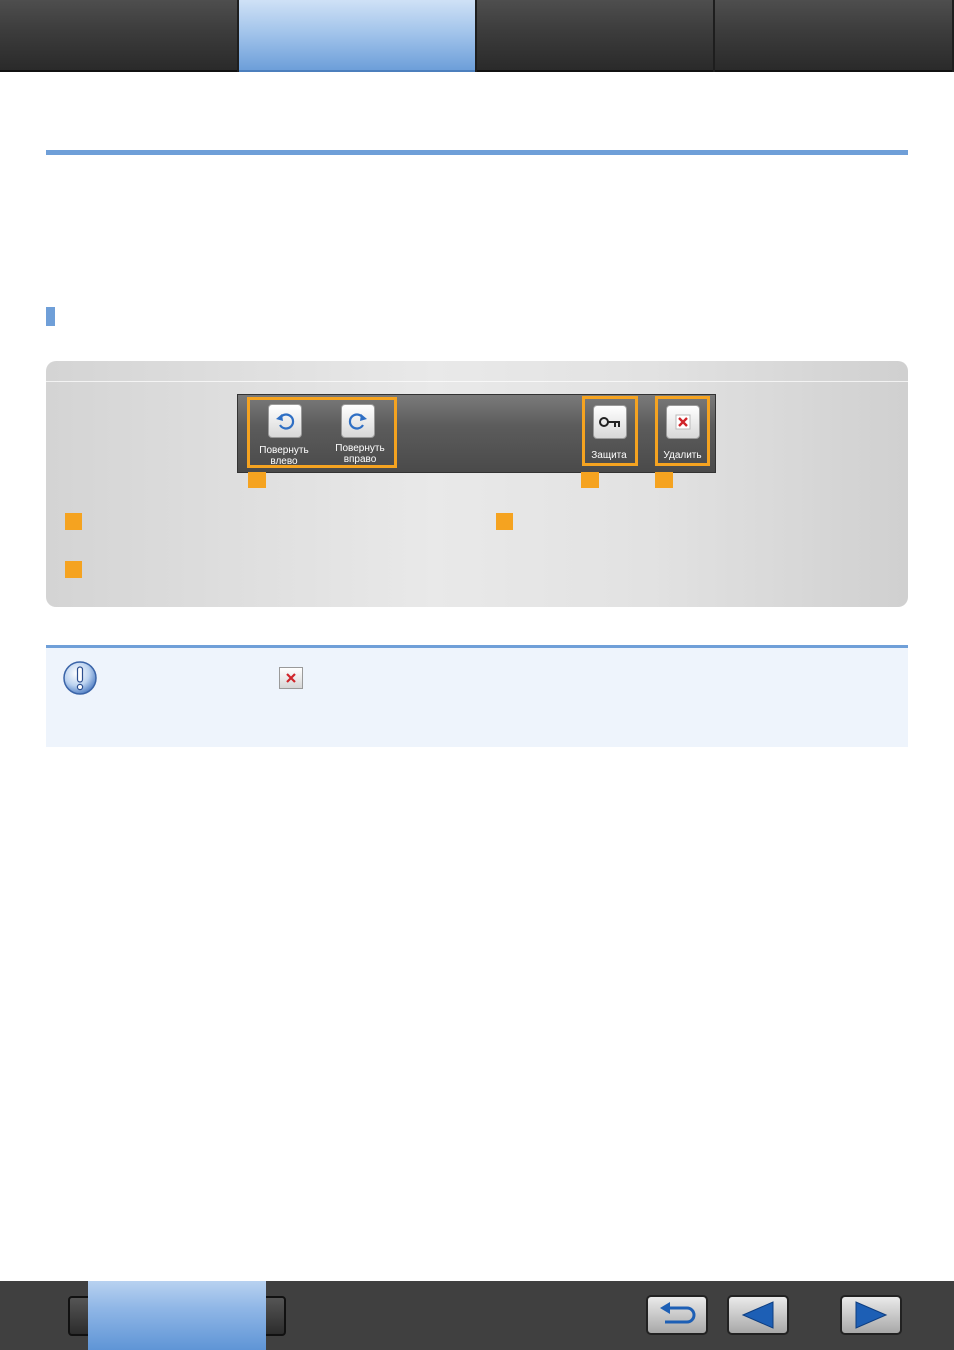 This screenshot has width=954, height=1350. I want to click on protect-button, so click(610, 422).